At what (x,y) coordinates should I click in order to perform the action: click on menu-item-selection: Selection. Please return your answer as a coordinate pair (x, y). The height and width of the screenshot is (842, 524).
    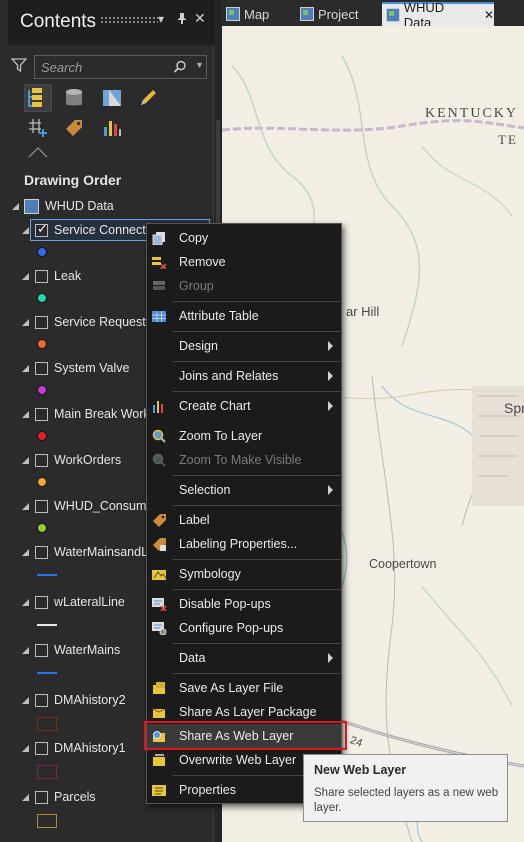
    Looking at the image, I should click on (244, 490).